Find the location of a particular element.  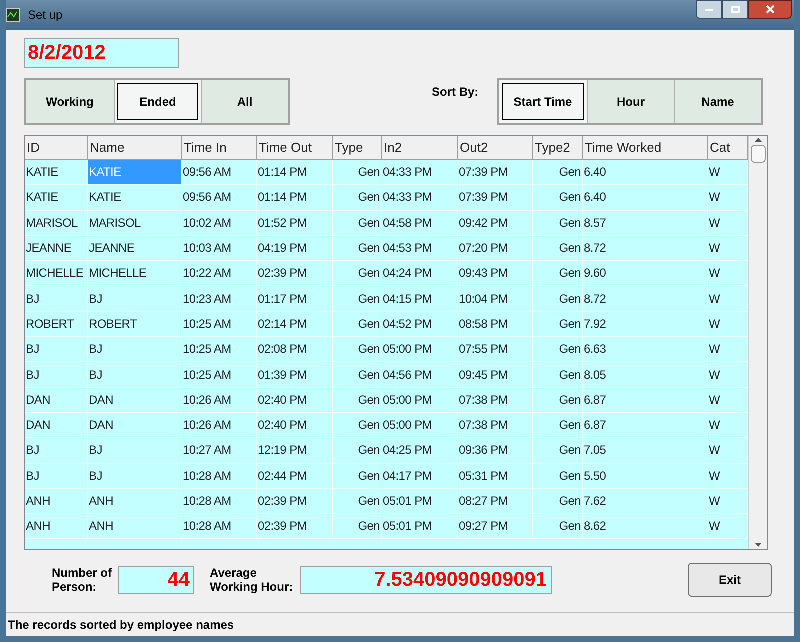

scroll-thumb is located at coordinates (758, 154).